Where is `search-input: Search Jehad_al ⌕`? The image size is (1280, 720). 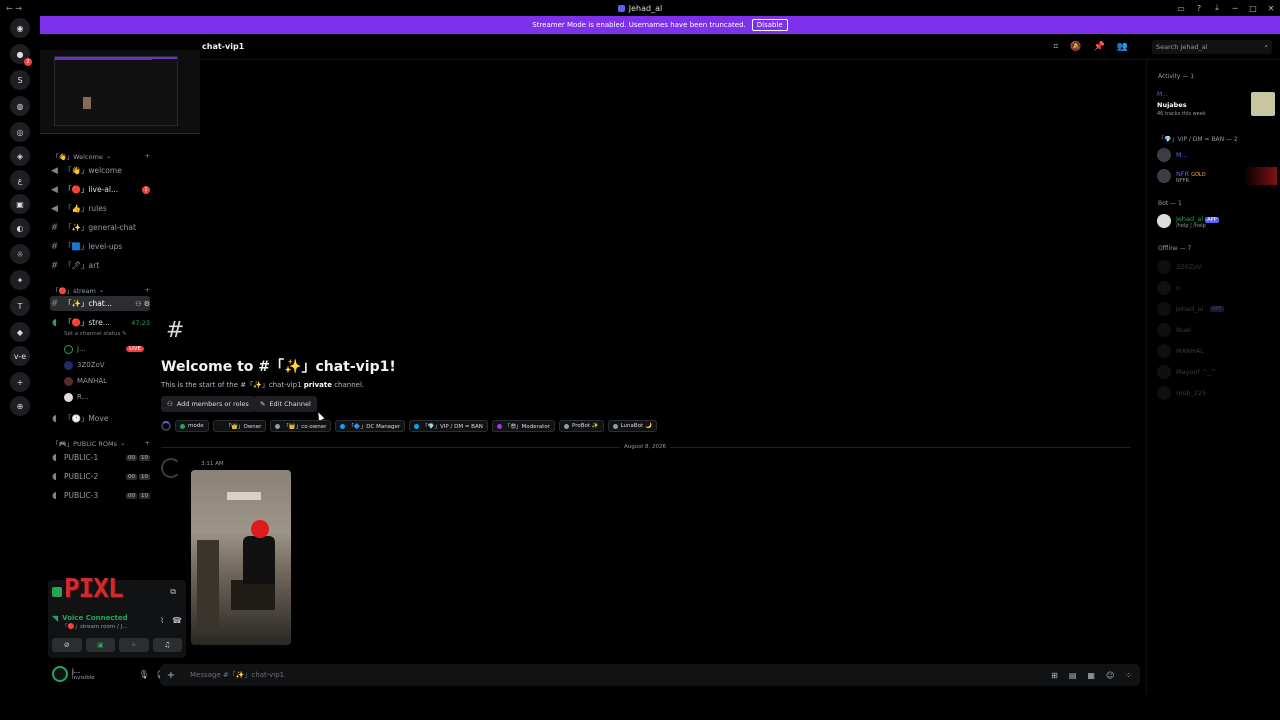 search-input: Search Jehad_al ⌕ is located at coordinates (1212, 46).